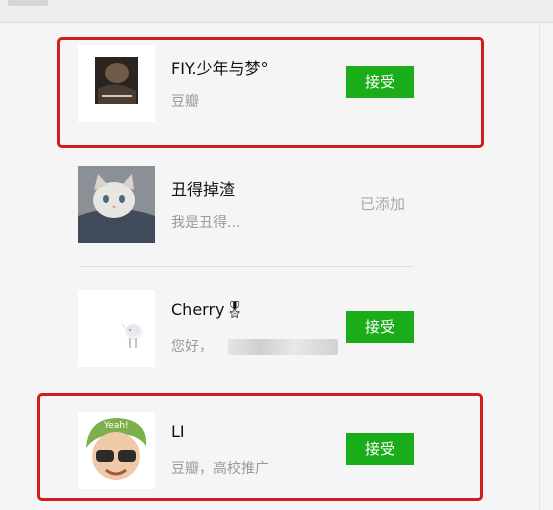 The image size is (553, 510). Describe the element at coordinates (247, 206) in the screenshot. I see `friend-request-item: 丑得掉渣 我是丑得... 已添加` at that location.